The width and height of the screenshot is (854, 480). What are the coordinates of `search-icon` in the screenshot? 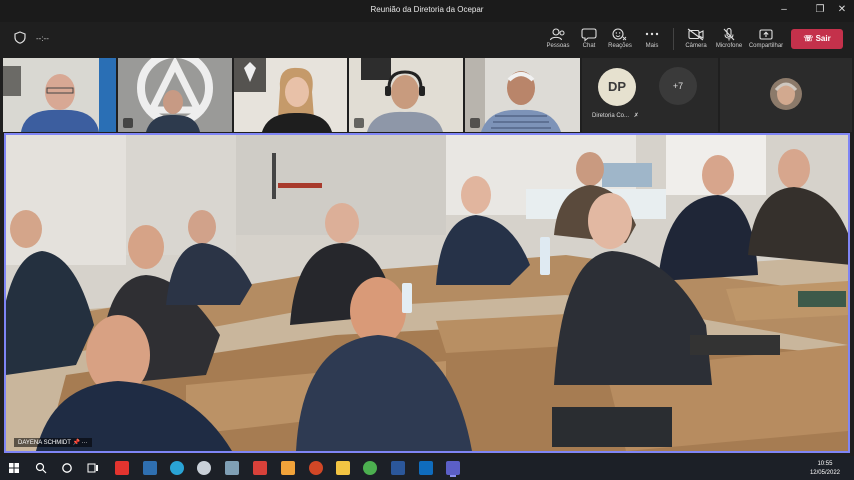 It's located at (41, 468).